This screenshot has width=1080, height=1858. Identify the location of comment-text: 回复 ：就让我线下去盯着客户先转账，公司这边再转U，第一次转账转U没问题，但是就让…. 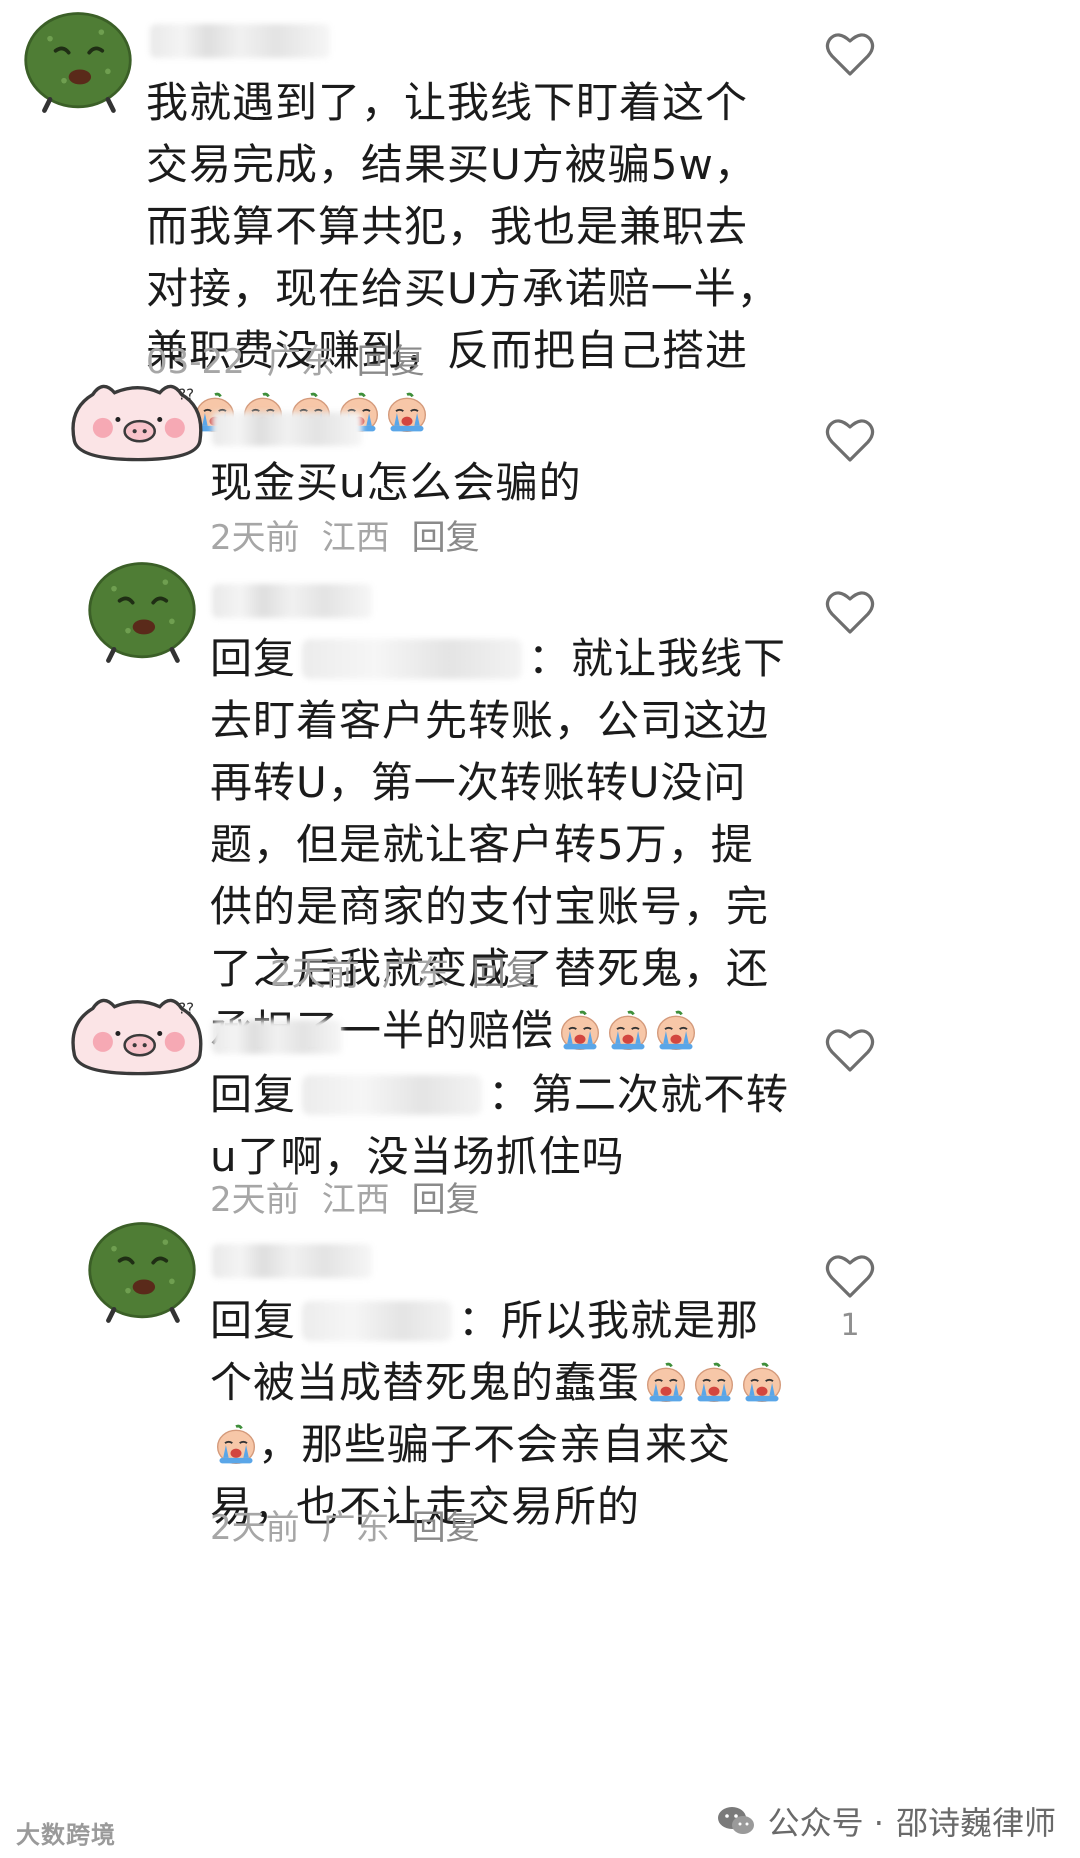
(498, 844).